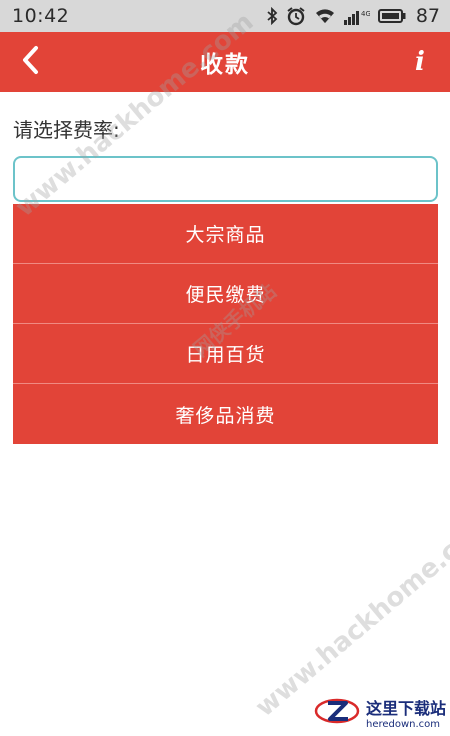 The height and width of the screenshot is (736, 450). I want to click on dropdown-option-label: 大宗商品, so click(225, 235).